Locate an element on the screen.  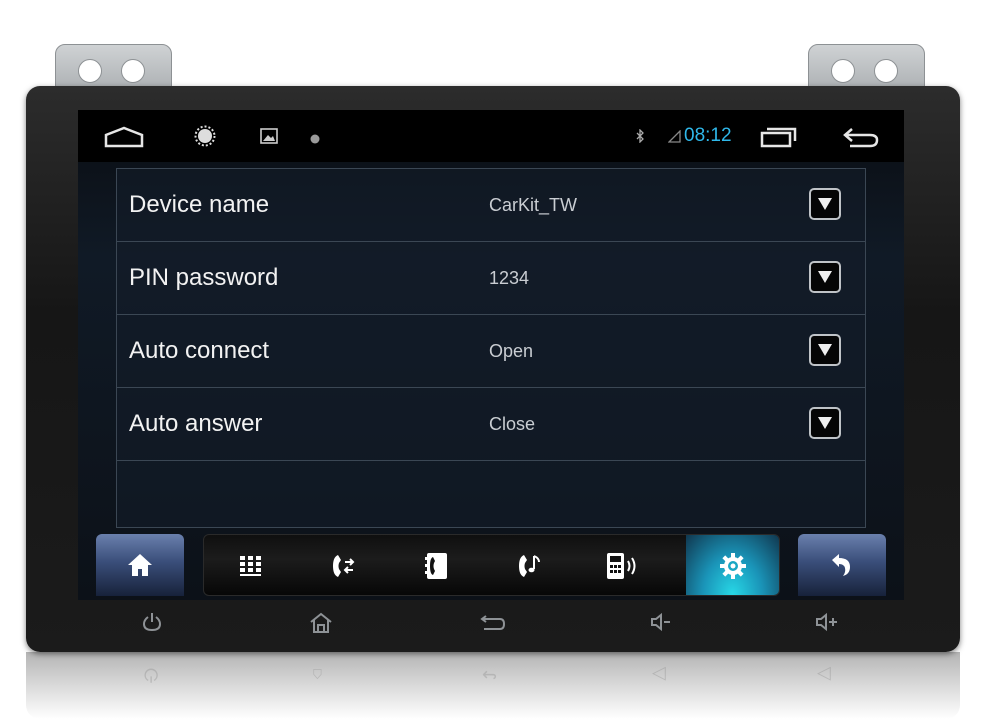
contacts-button is located at coordinates (436, 565).